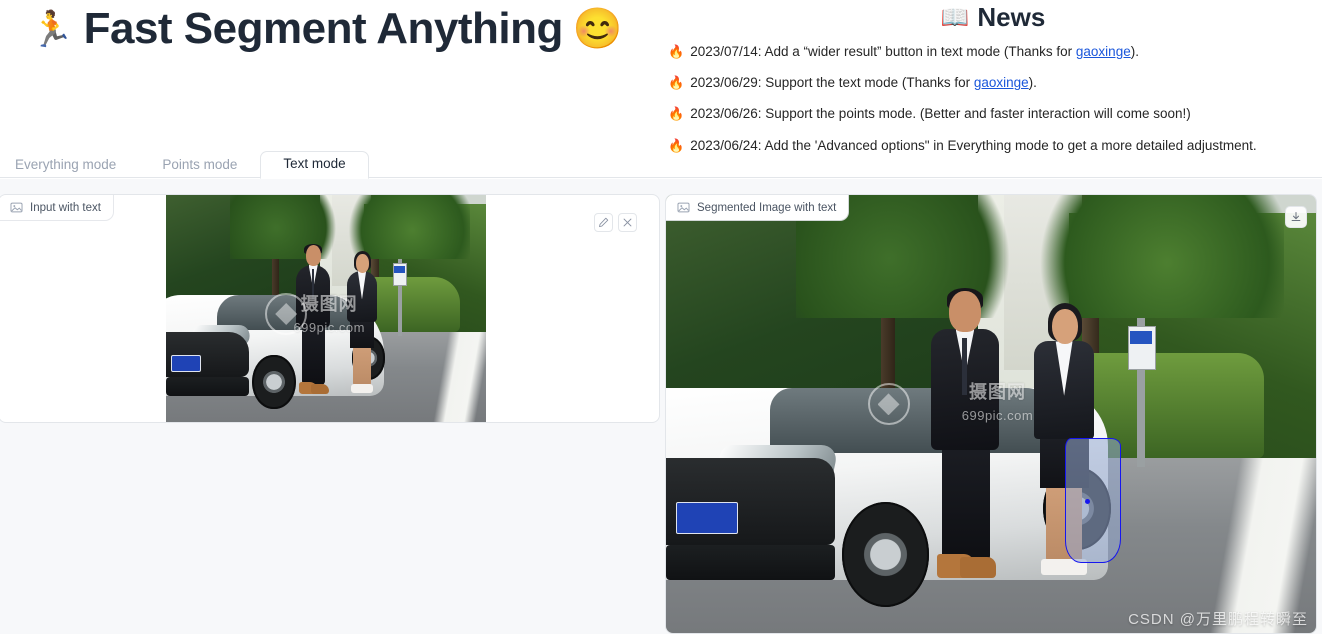 Image resolution: width=1322 pixels, height=634 pixels. I want to click on download-image-button, so click(1296, 217).